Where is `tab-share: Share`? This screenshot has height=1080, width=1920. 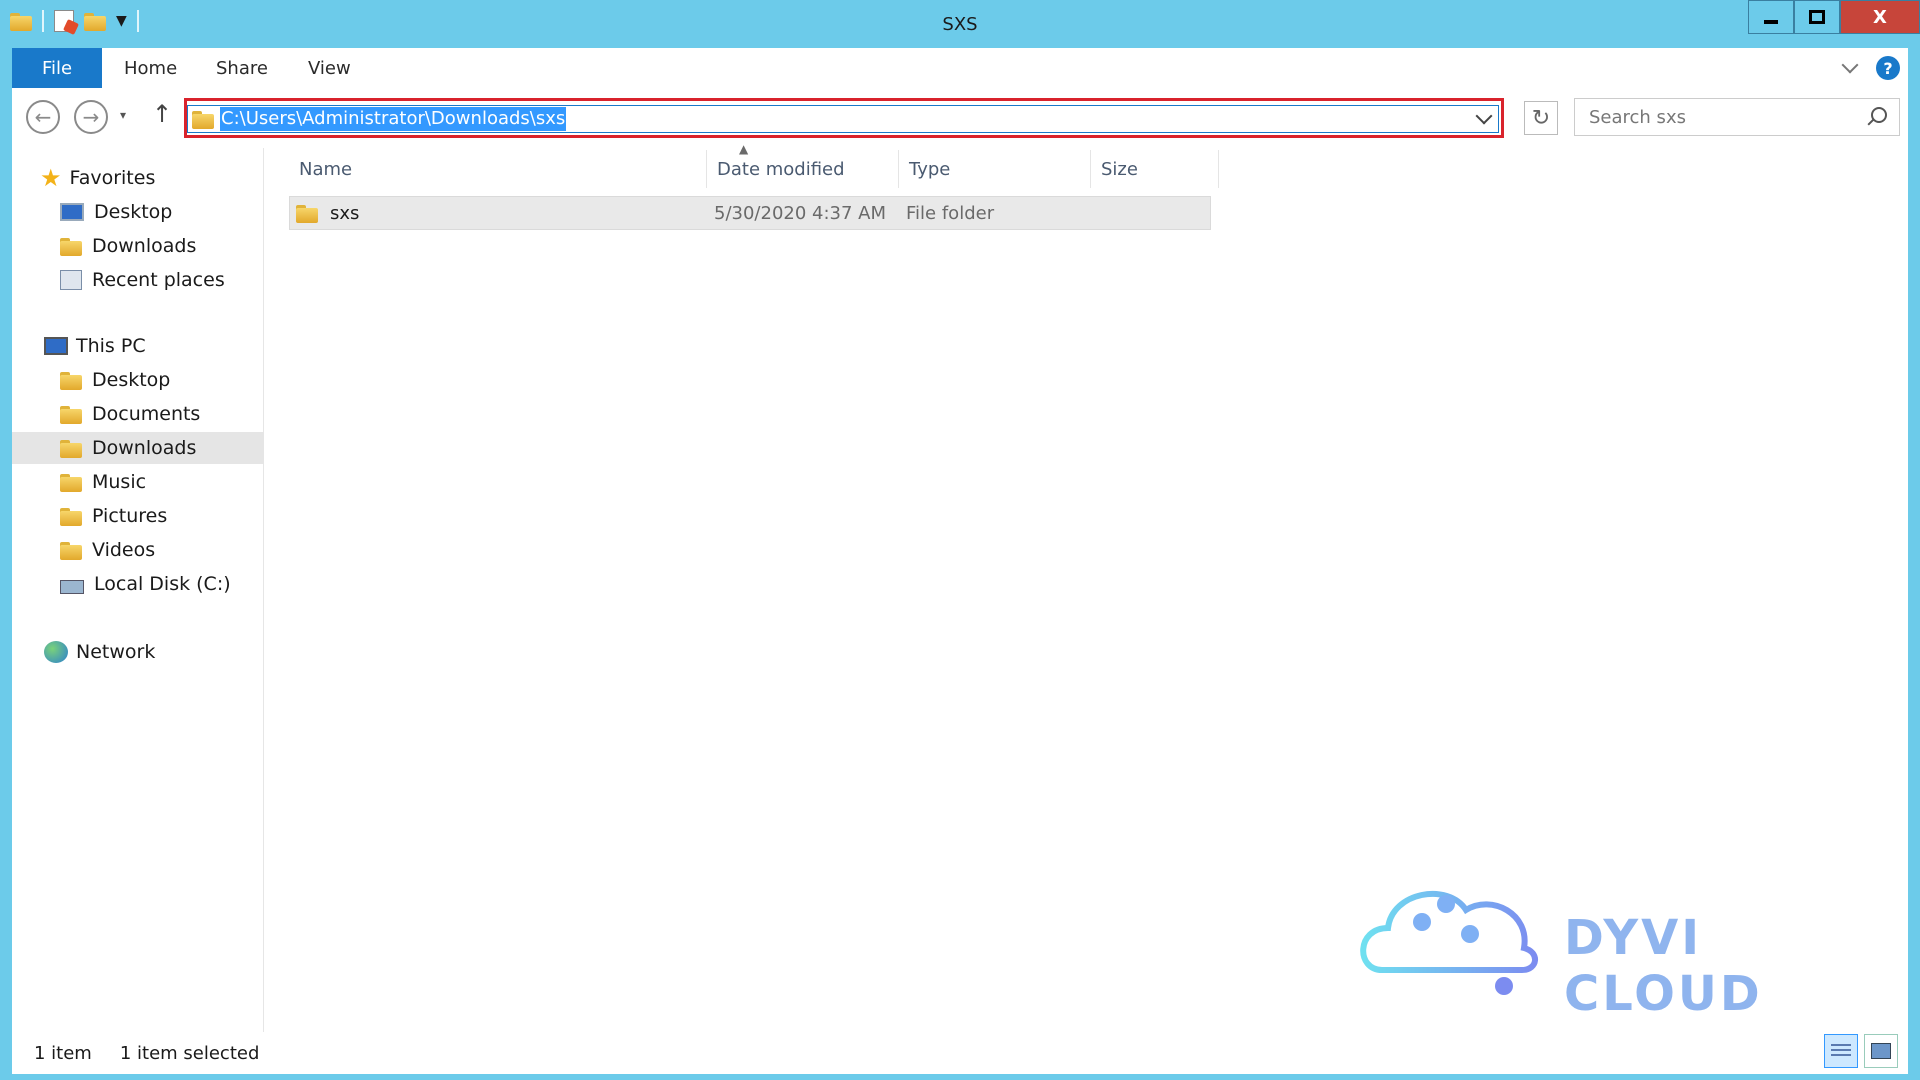
tab-share: Share is located at coordinates (242, 68).